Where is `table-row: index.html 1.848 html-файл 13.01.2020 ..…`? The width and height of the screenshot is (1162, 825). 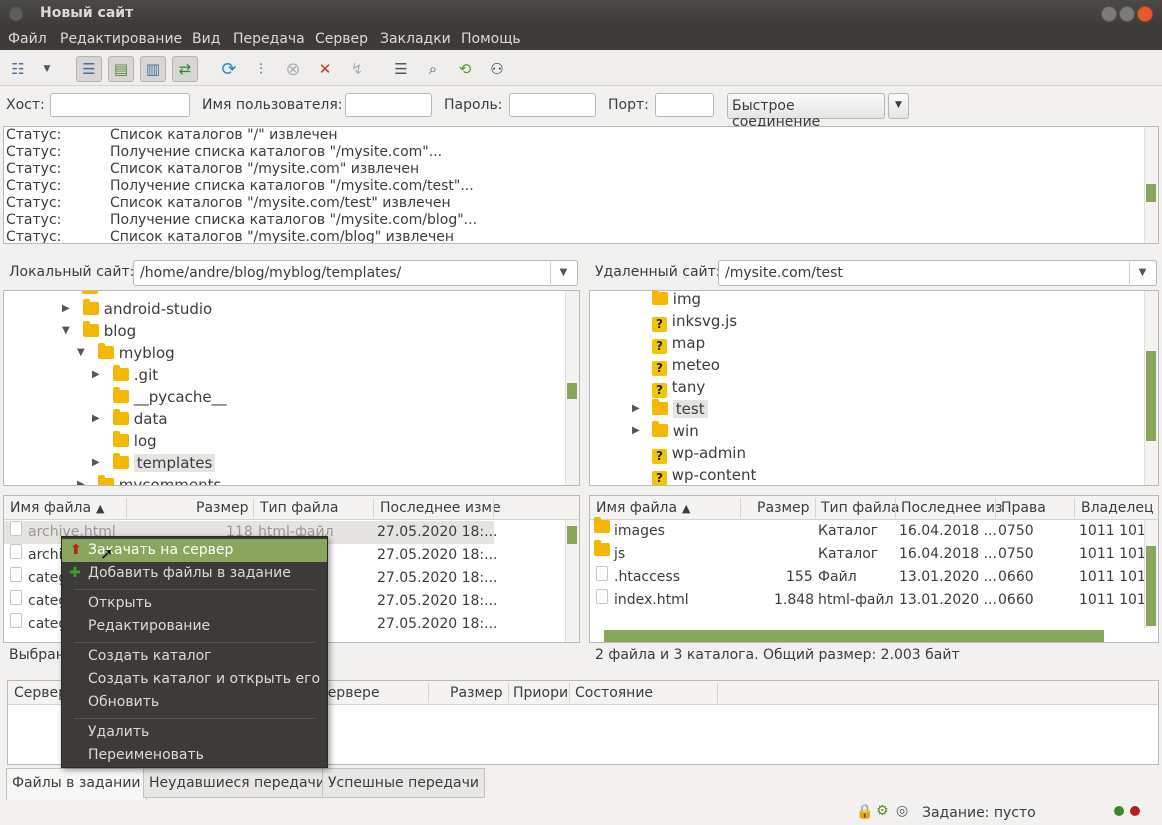
table-row: index.html 1.848 html-файл 13.01.2020 ..… is located at coordinates (874, 600).